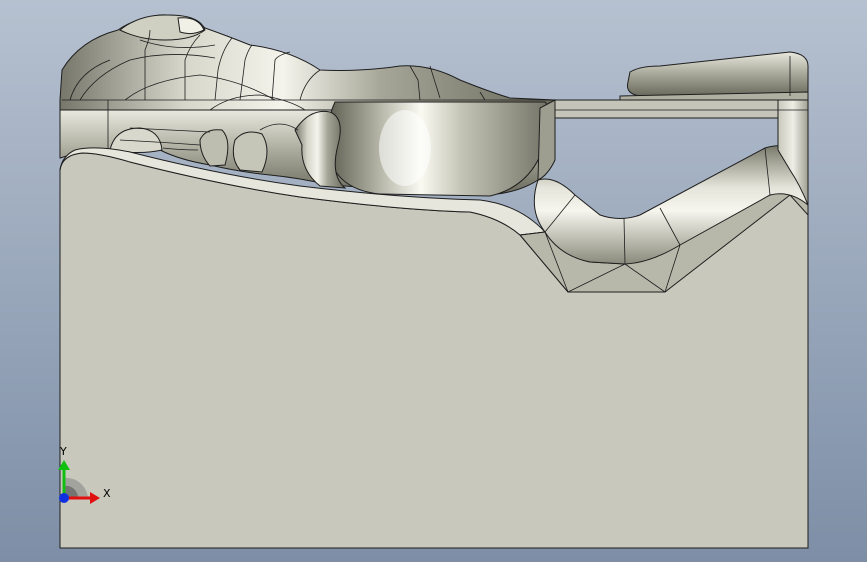 The image size is (867, 562). Describe the element at coordinates (107, 493) in the screenshot. I see `x-axis-label: X` at that location.